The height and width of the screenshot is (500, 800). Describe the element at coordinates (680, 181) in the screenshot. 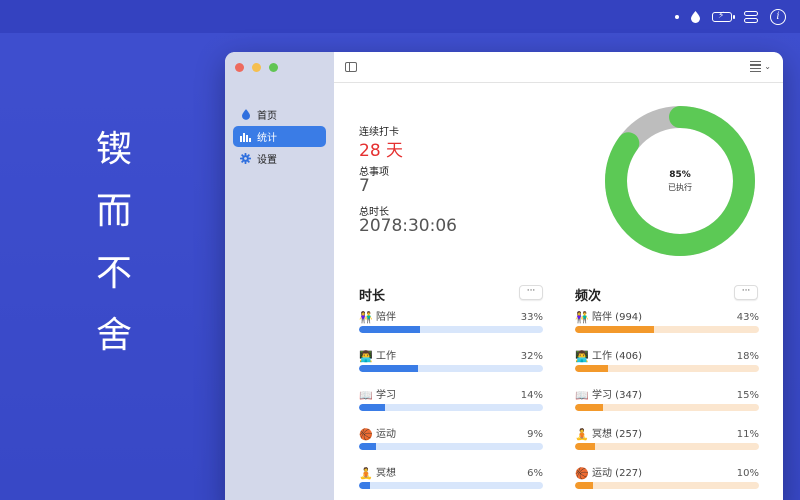

I see `completion-donut: 85% 已执行` at that location.